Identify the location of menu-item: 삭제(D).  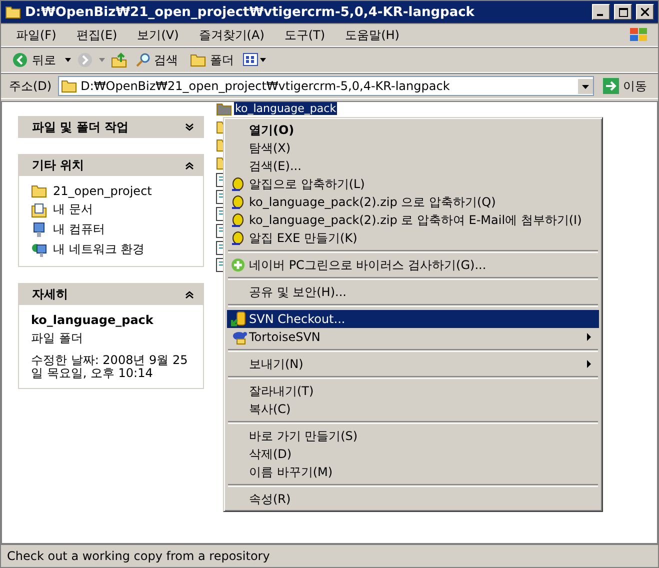
(413, 454).